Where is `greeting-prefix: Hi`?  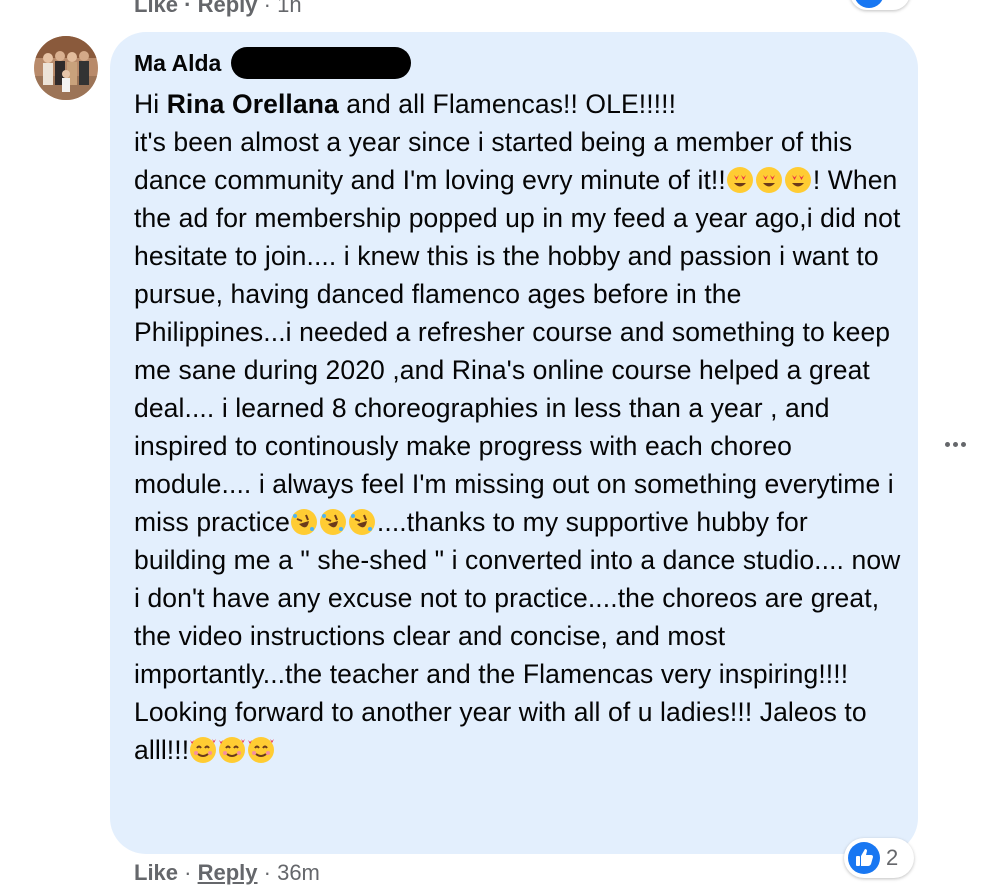
greeting-prefix: Hi is located at coordinates (150, 104).